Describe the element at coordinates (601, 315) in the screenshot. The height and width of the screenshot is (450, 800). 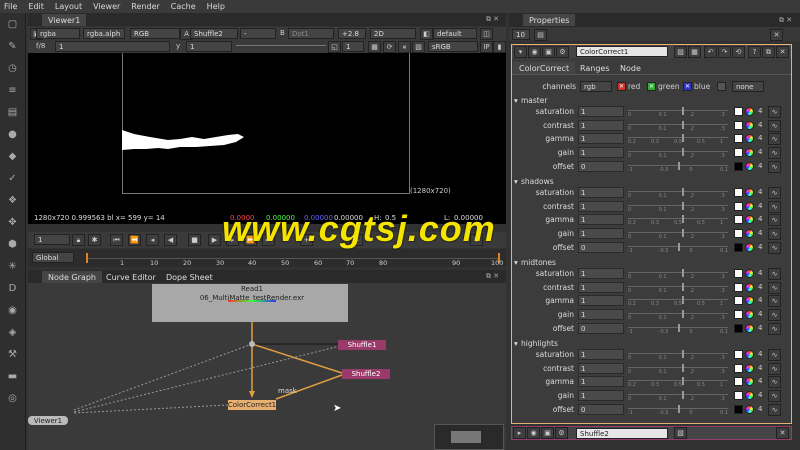
I see `midtones-gain-field: 1` at that location.